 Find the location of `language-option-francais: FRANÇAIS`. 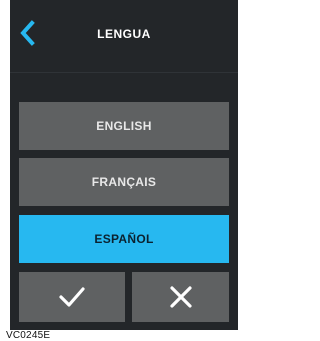

language-option-francais: FRANÇAIS is located at coordinates (124, 182).